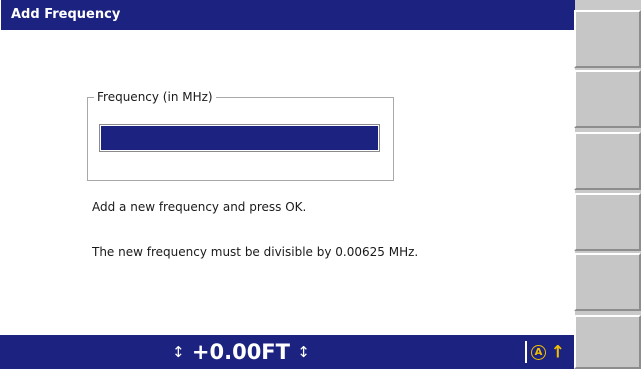 Image resolution: width=641 pixels, height=369 pixels. I want to click on status-bar: ↕ +0.00FT ↕ A ↑, so click(287, 352).